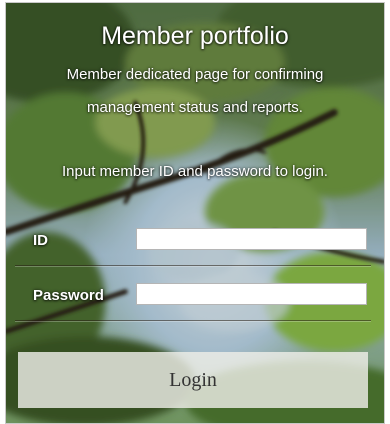 Image resolution: width=390 pixels, height=424 pixels. I want to click on page-title: Member portfolio, so click(195, 36).